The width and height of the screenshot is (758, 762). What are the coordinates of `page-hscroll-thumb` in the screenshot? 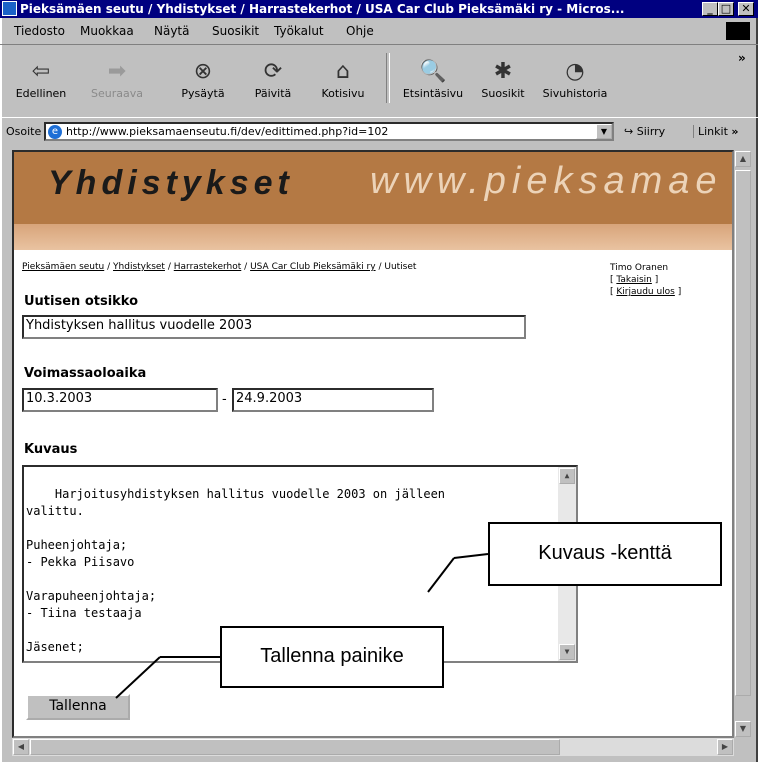 It's located at (295, 747).